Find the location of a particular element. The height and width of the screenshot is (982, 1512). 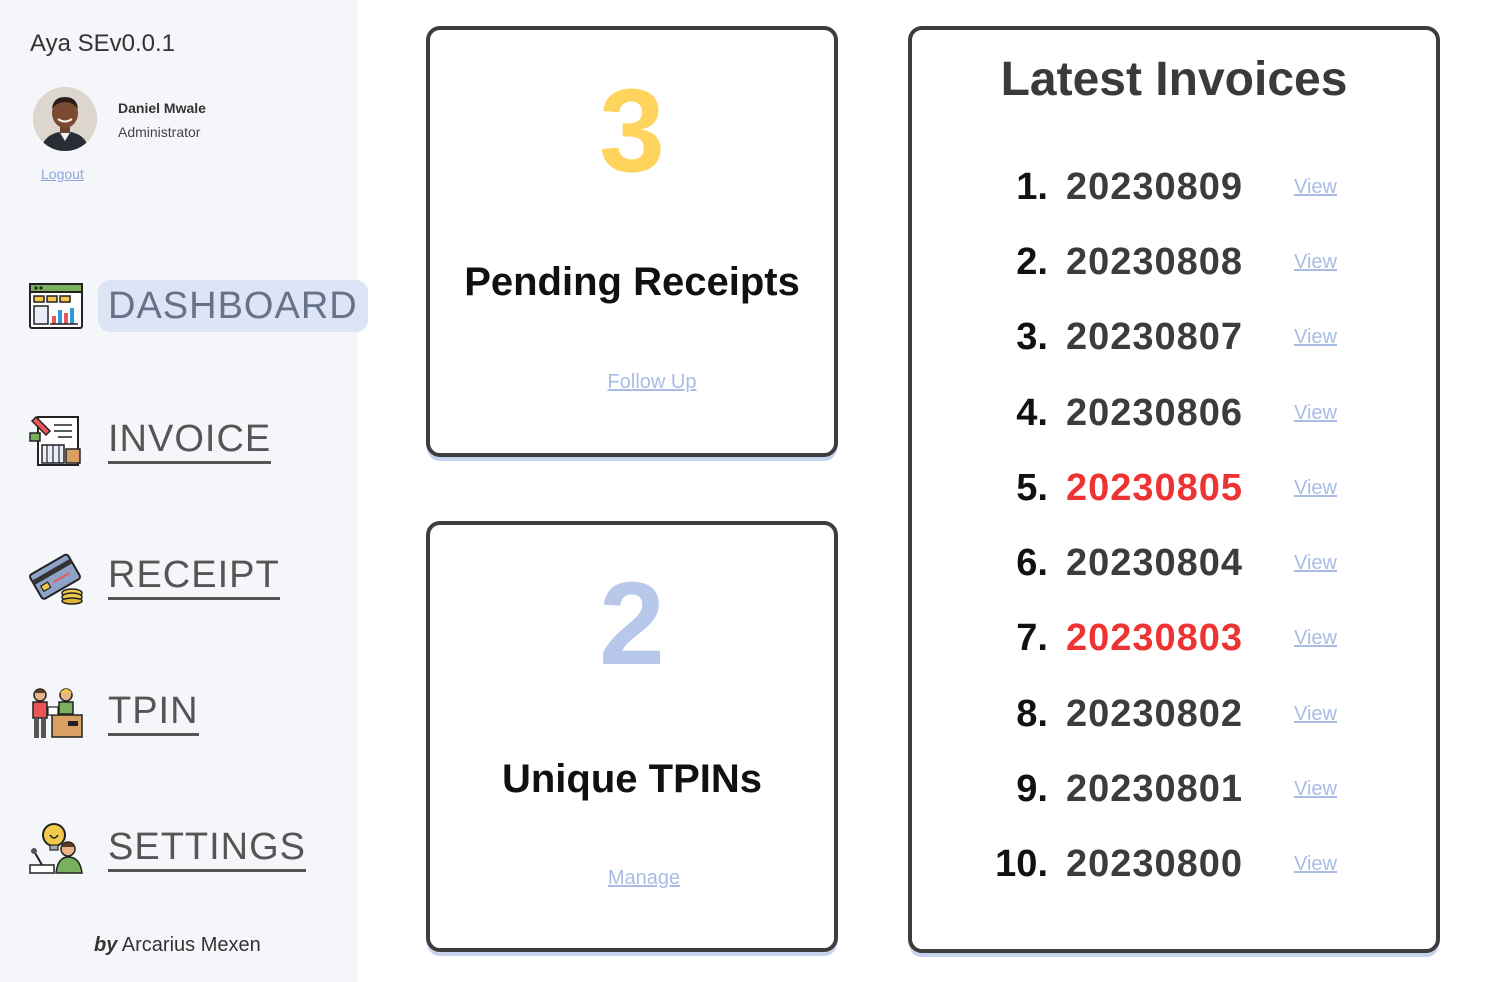

nav-item-settings: SETTINGS is located at coordinates (167, 849).